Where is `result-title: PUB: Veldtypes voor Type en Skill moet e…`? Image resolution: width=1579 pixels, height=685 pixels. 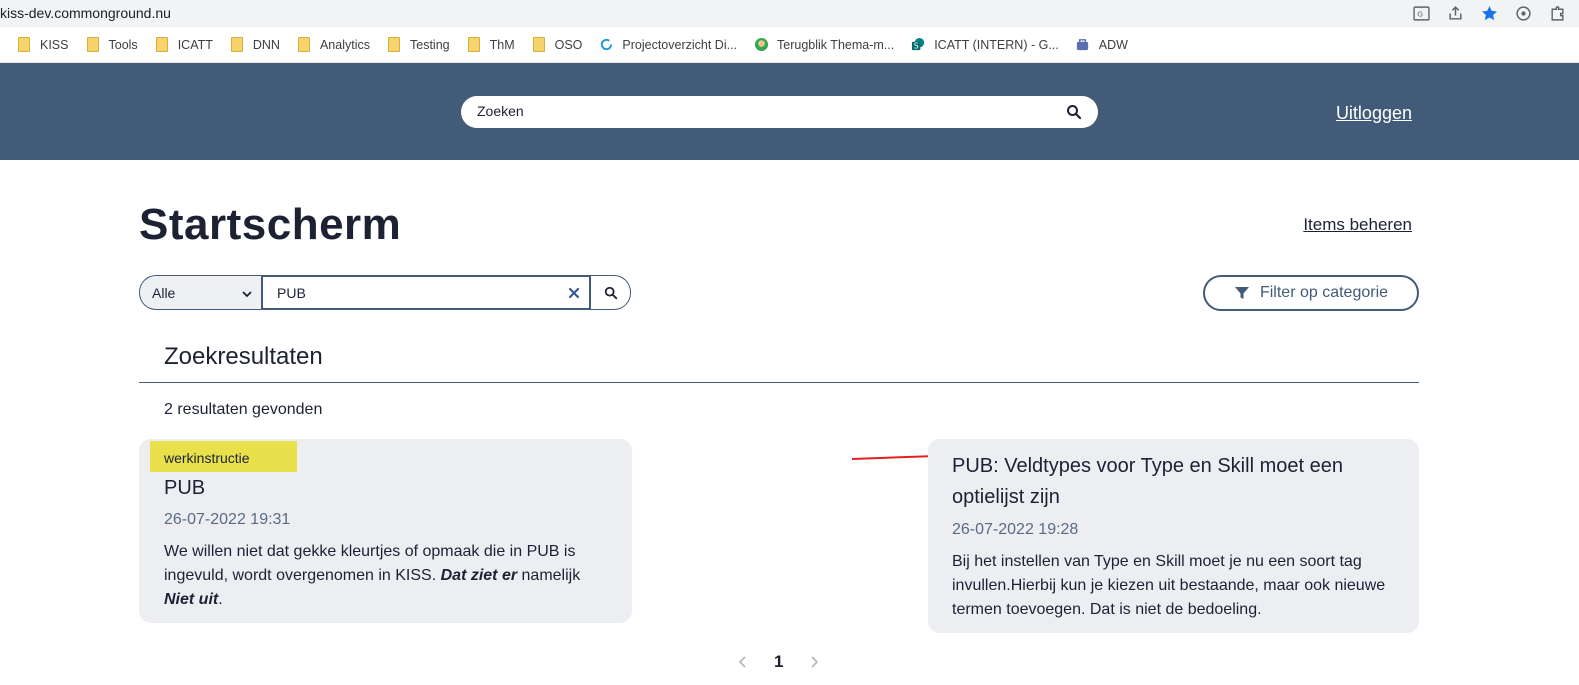
result-title: PUB: Veldtypes voor Type en Skill moet e… is located at coordinates (1177, 482).